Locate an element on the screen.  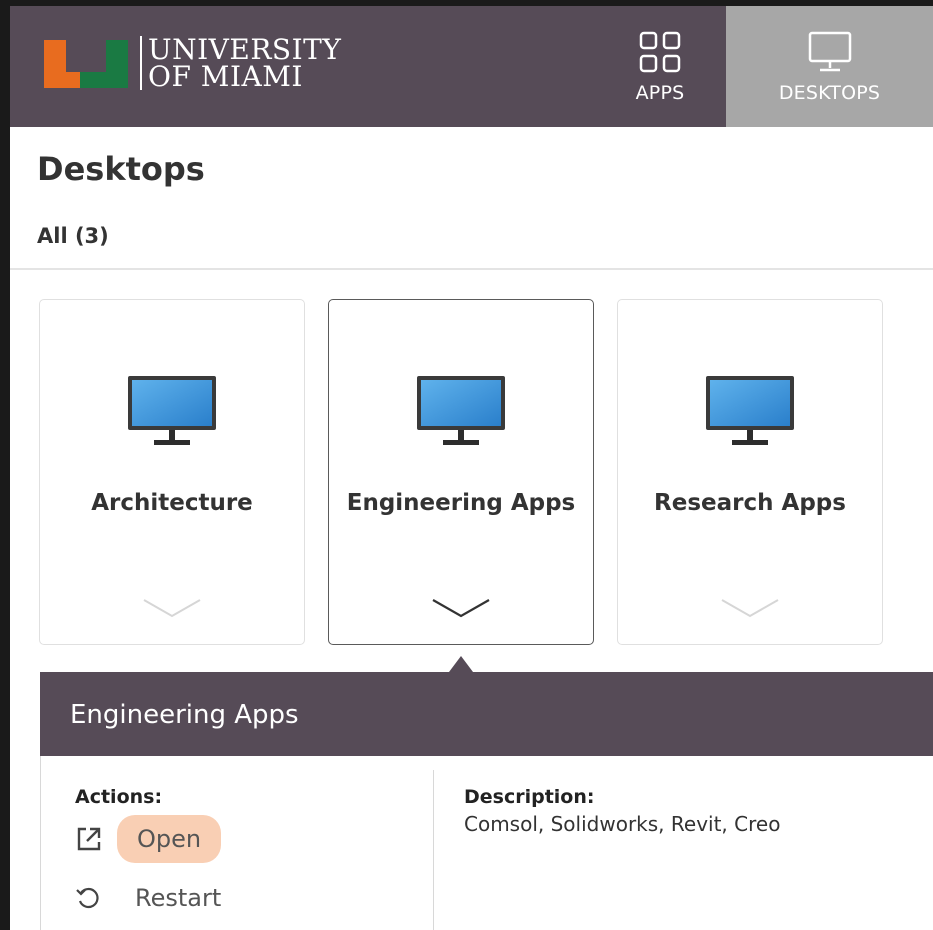
logo-line2: OF MIAMI is located at coordinates (225, 76).